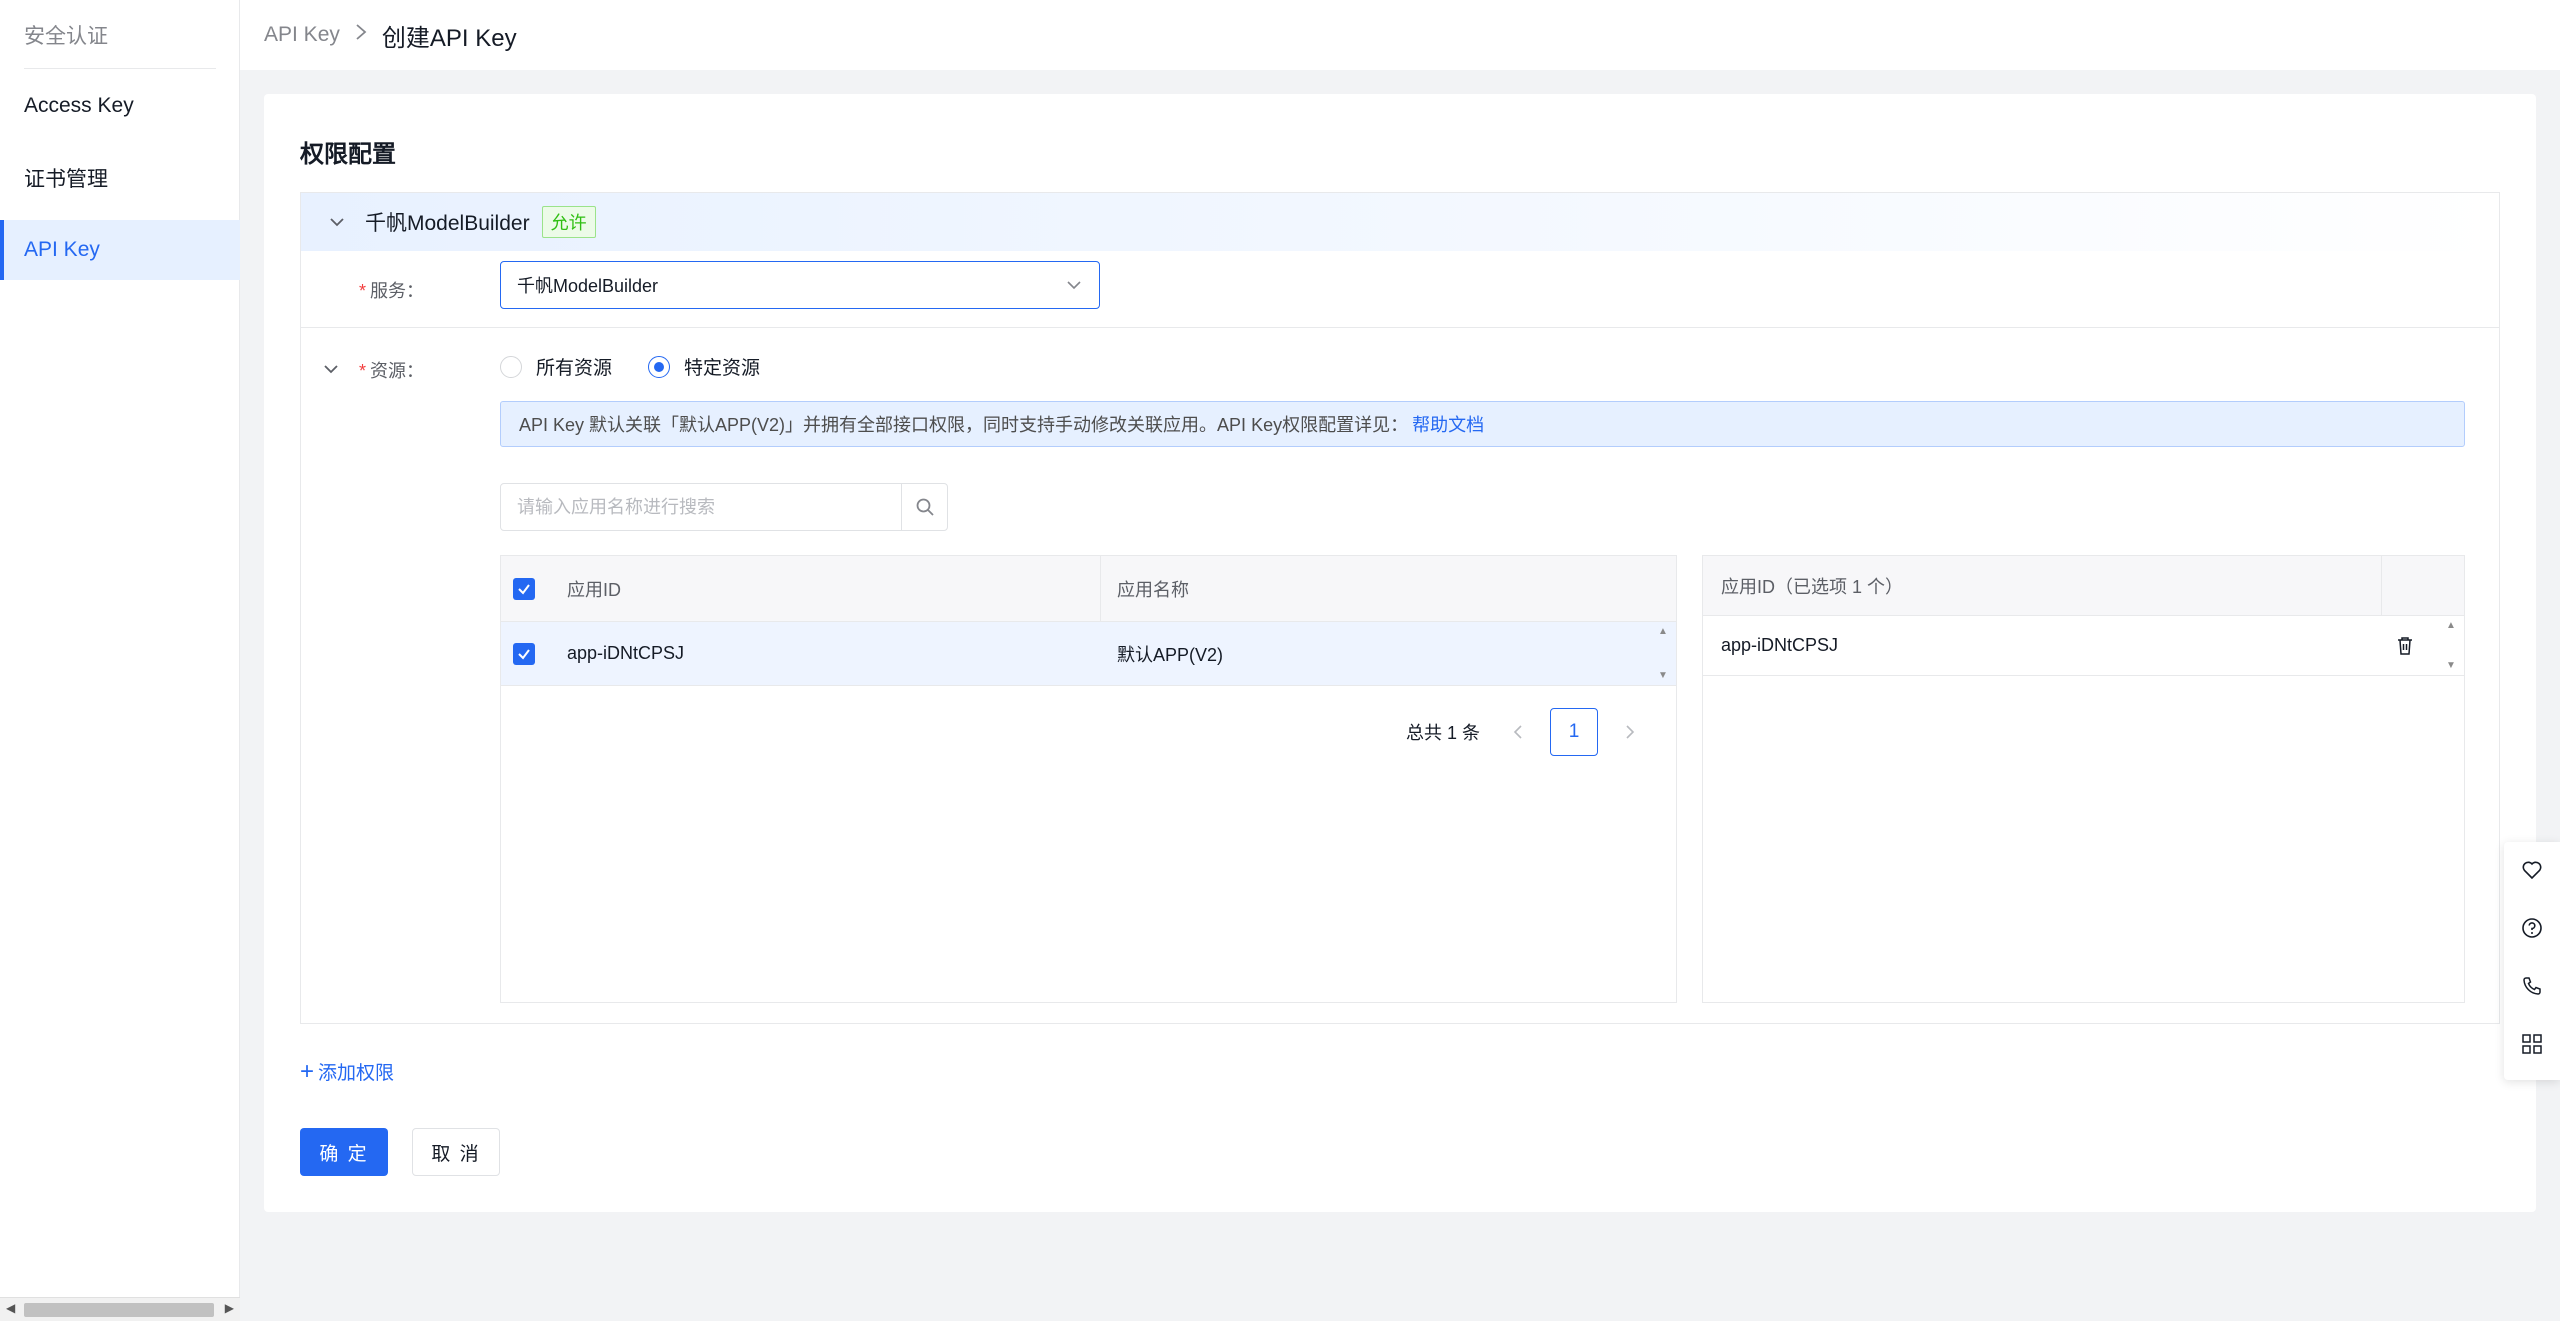  Describe the element at coordinates (2532, 1044) in the screenshot. I see `apps-grid-icon` at that location.